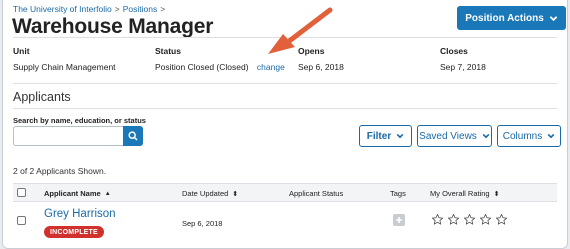 The width and height of the screenshot is (570, 249). What do you see at coordinates (398, 193) in the screenshot?
I see `column-header-tags: Tags` at bounding box center [398, 193].